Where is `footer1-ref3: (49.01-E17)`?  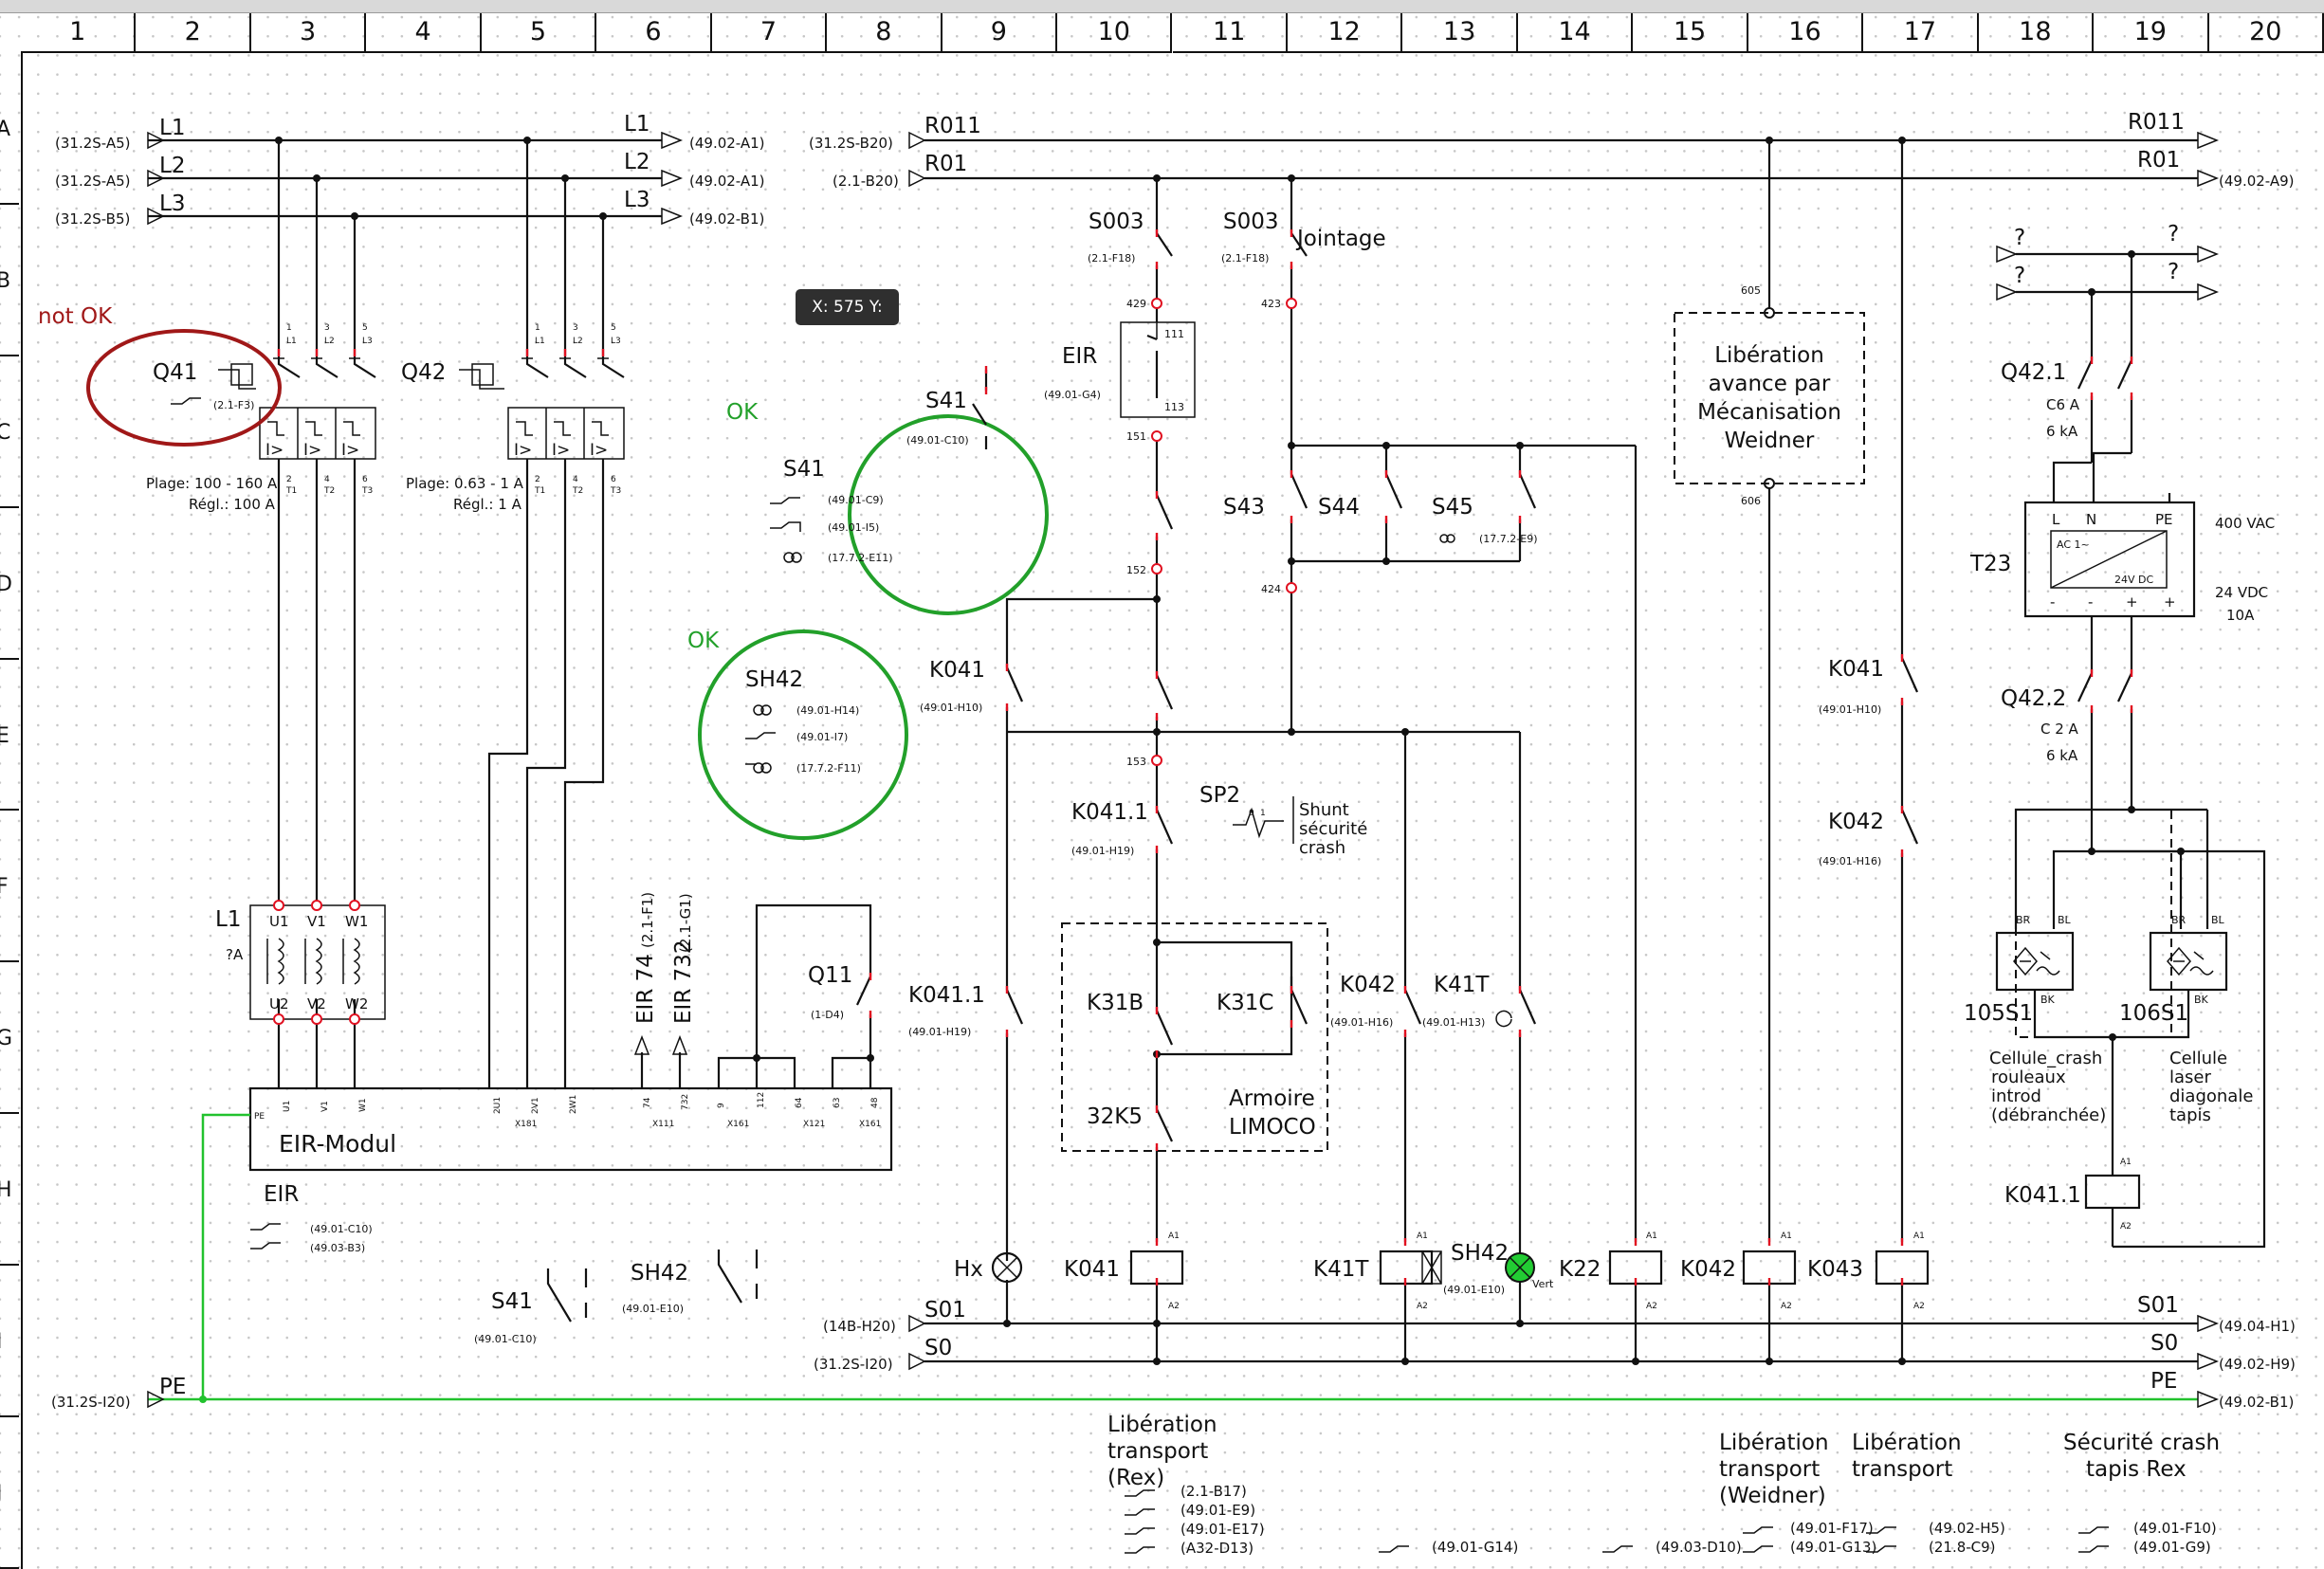 footer1-ref3: (49.01-E17) is located at coordinates (1222, 1529).